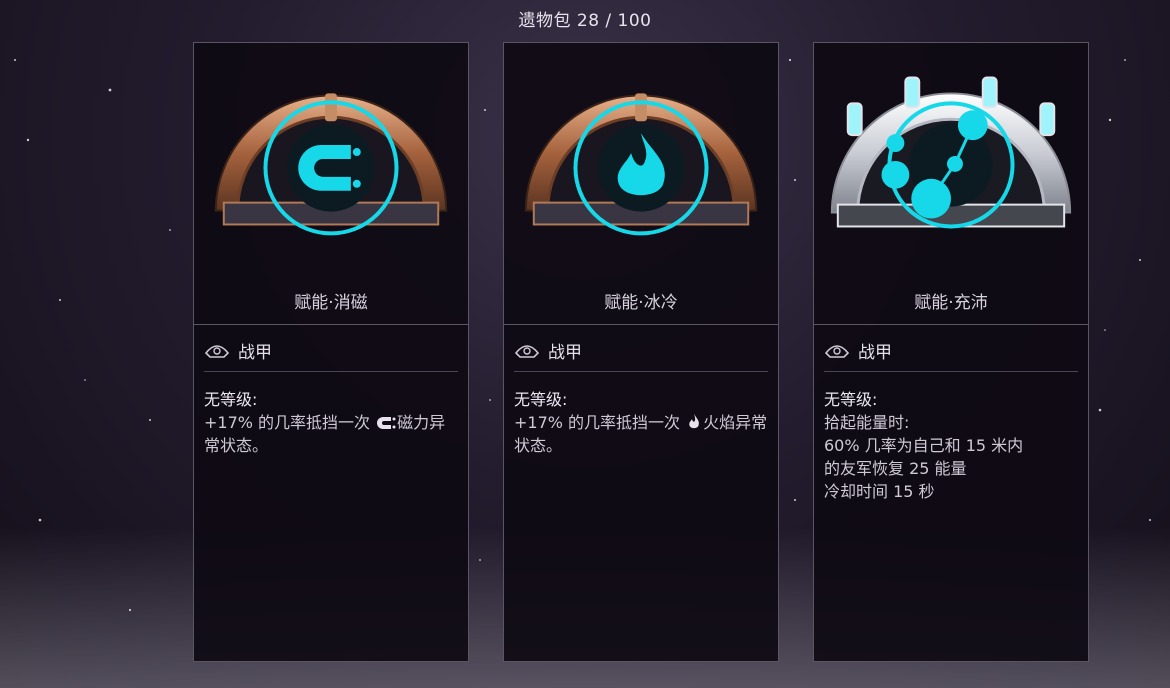  I want to click on magnet-icon, so click(331, 164).